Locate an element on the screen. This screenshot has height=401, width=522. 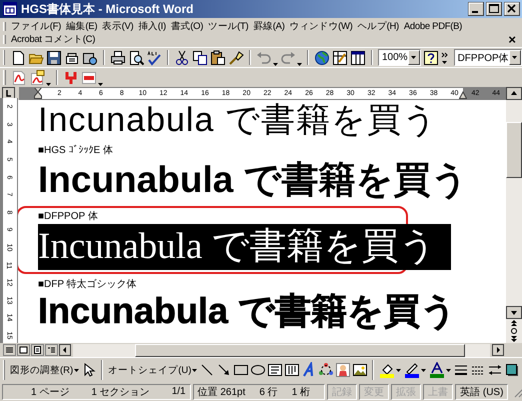
pdf-icon is located at coordinates (19, 78).